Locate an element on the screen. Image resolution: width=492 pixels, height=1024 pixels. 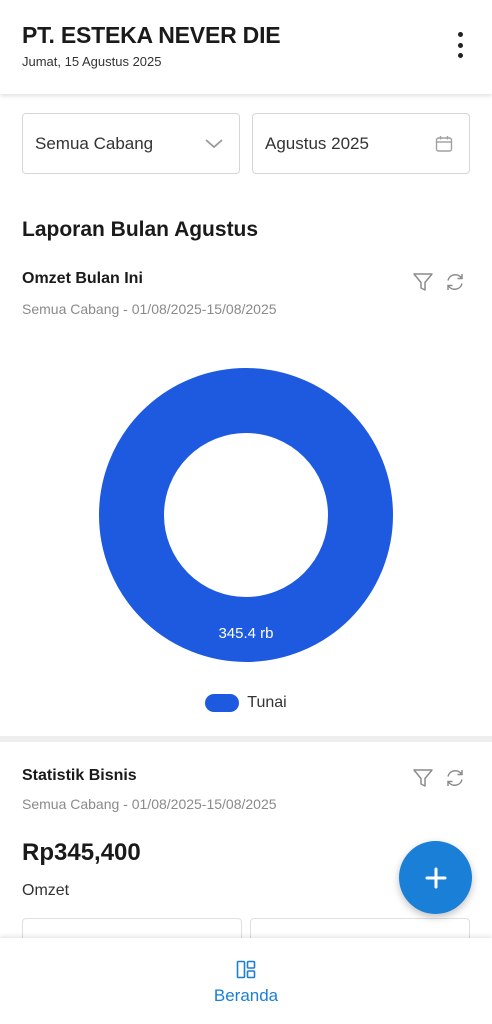
header-date: Jumat, 15 Agustus 2025 is located at coordinates (92, 61).